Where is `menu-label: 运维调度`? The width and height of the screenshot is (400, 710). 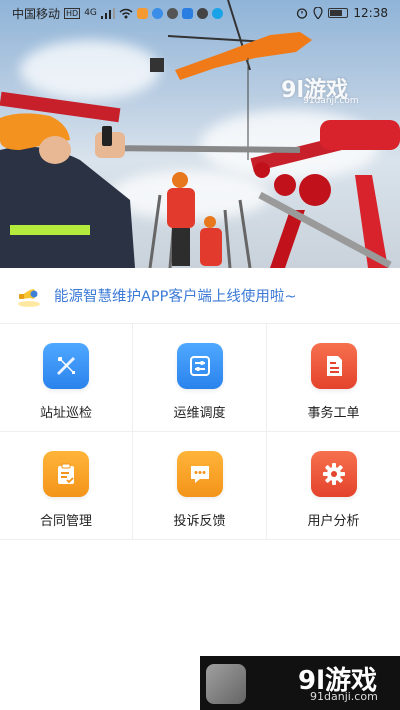
menu-label: 运维调度 is located at coordinates (199, 413).